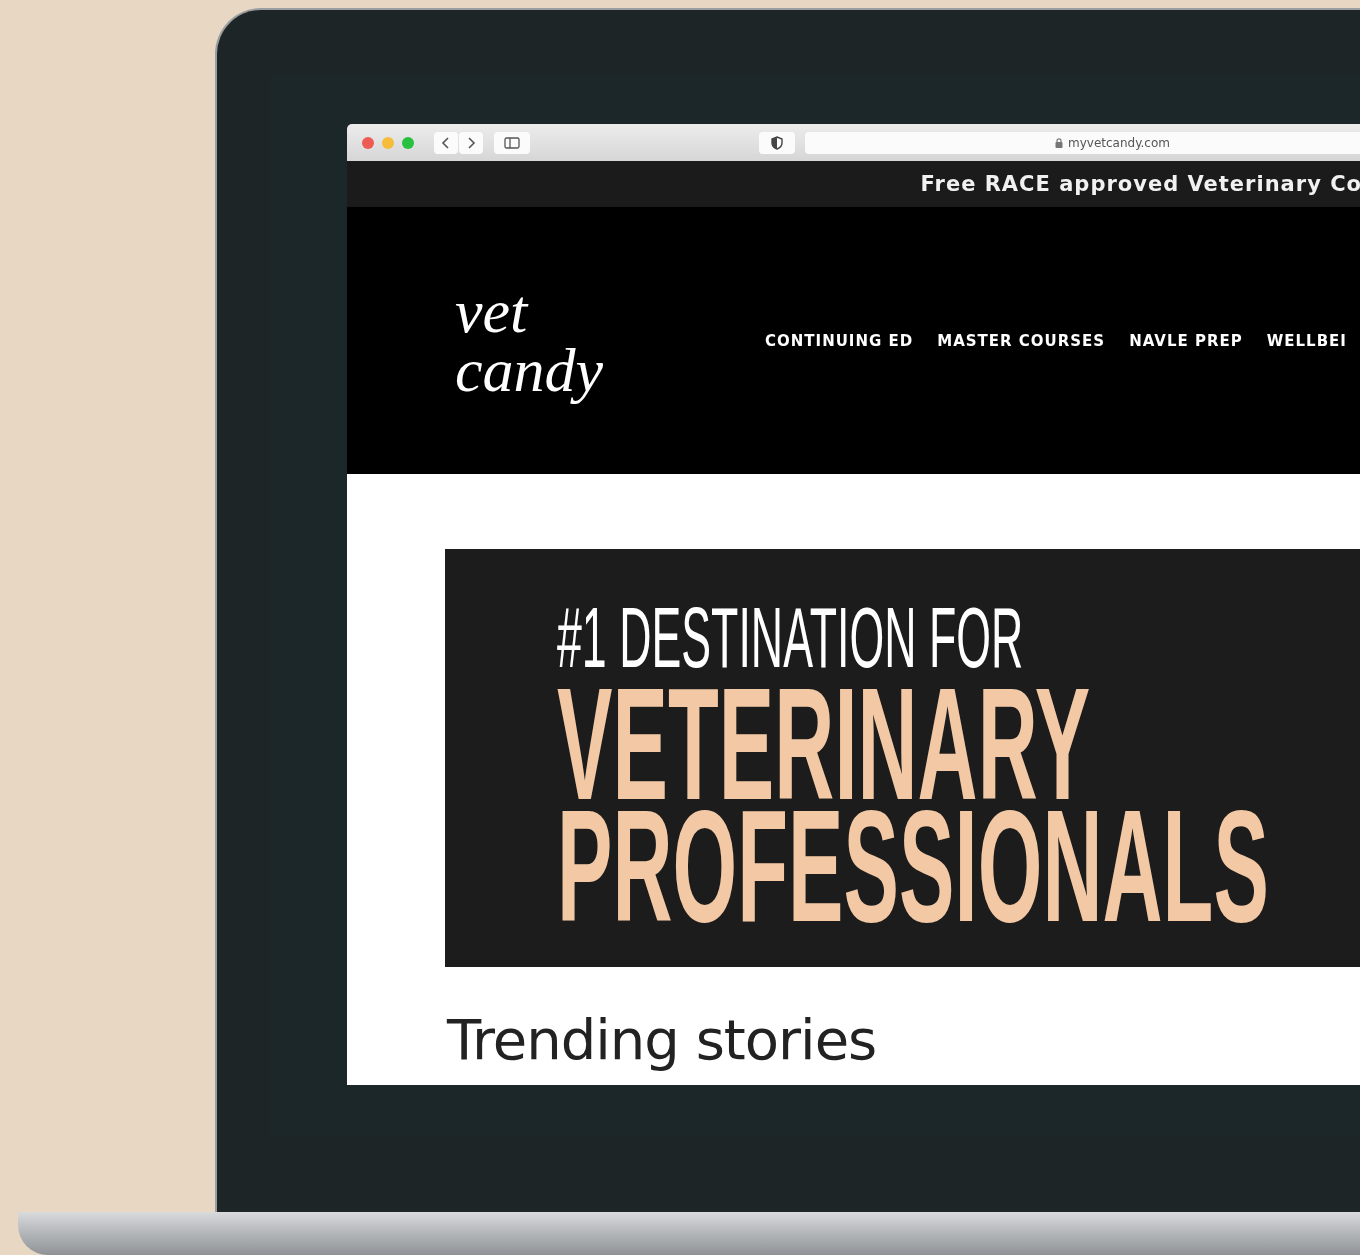 This screenshot has width=1360, height=1255. What do you see at coordinates (1059, 142) in the screenshot?
I see `lock-icon` at bounding box center [1059, 142].